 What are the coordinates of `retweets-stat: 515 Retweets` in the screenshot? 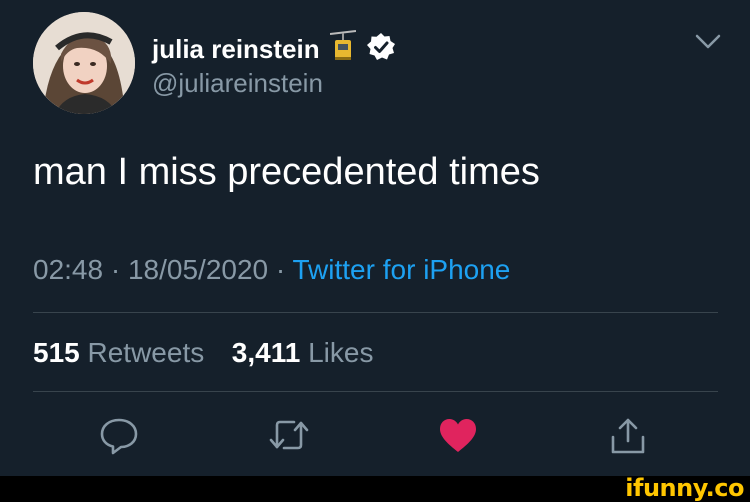 It's located at (118, 352).